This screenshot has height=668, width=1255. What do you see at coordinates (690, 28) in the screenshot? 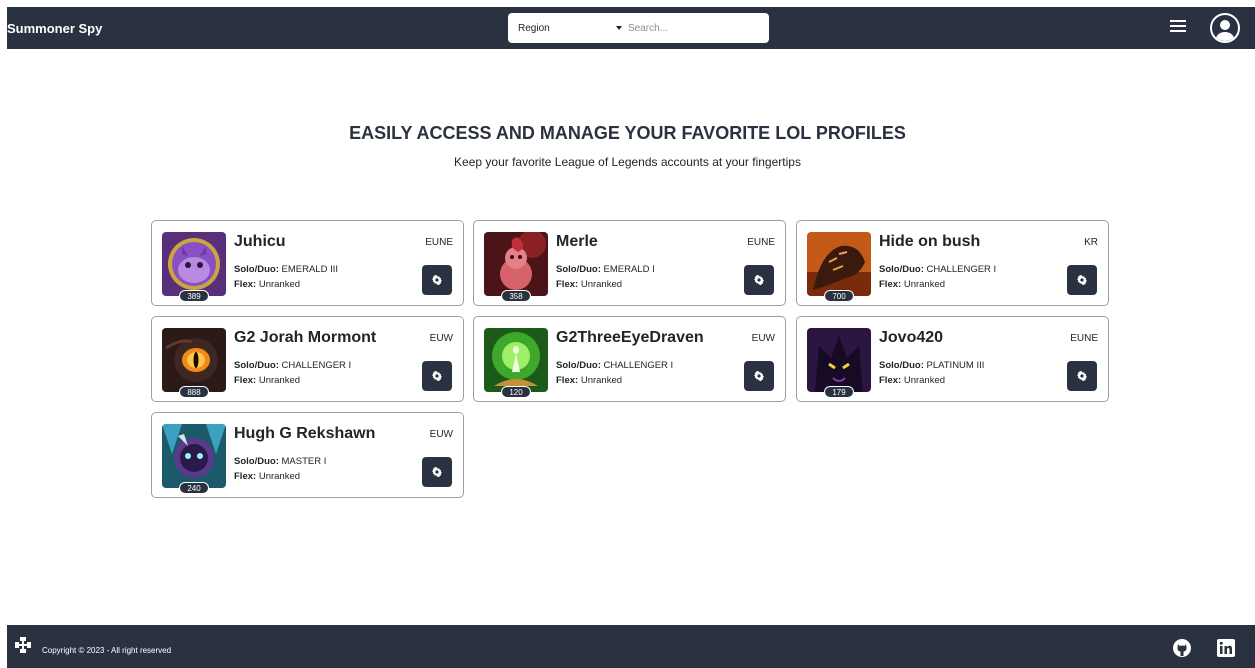
I see `search-input` at bounding box center [690, 28].